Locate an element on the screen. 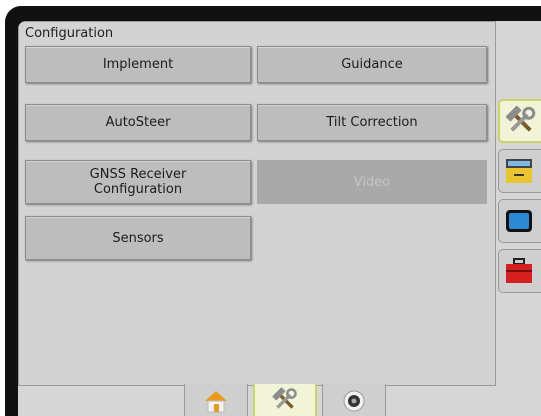  sensors-button: Sensors is located at coordinates (138, 238).